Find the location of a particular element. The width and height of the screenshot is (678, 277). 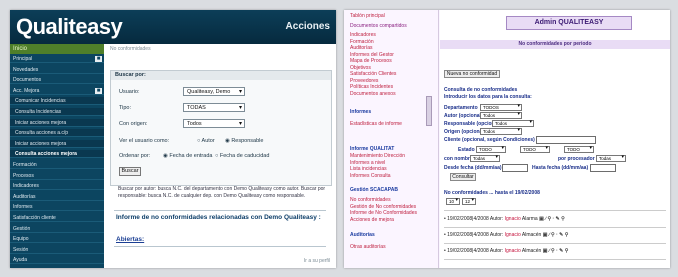

sidebar-link: Indicadores is located at coordinates (363, 35).